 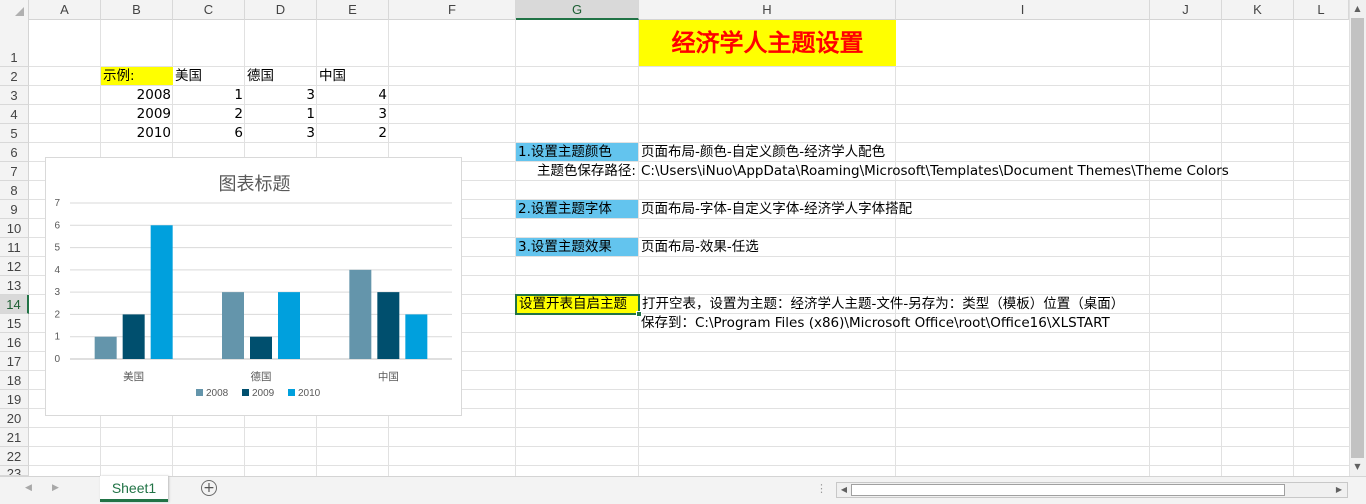 What do you see at coordinates (353, 10) in the screenshot?
I see `column-header-E: E` at bounding box center [353, 10].